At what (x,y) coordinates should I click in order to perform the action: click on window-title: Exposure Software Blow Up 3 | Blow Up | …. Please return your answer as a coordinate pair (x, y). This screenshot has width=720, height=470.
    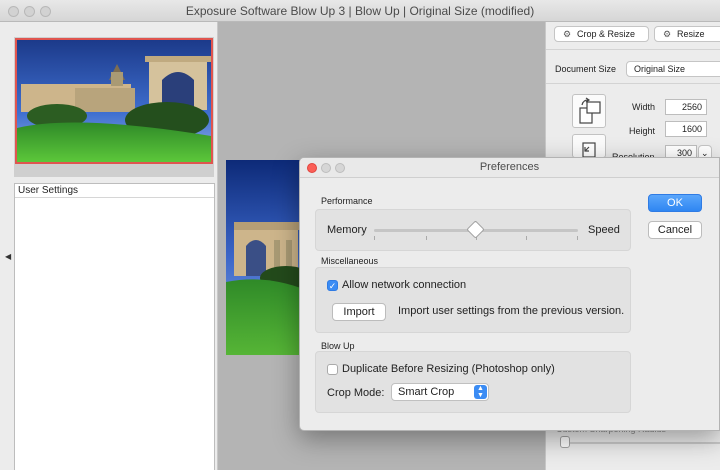
    Looking at the image, I should click on (360, 11).